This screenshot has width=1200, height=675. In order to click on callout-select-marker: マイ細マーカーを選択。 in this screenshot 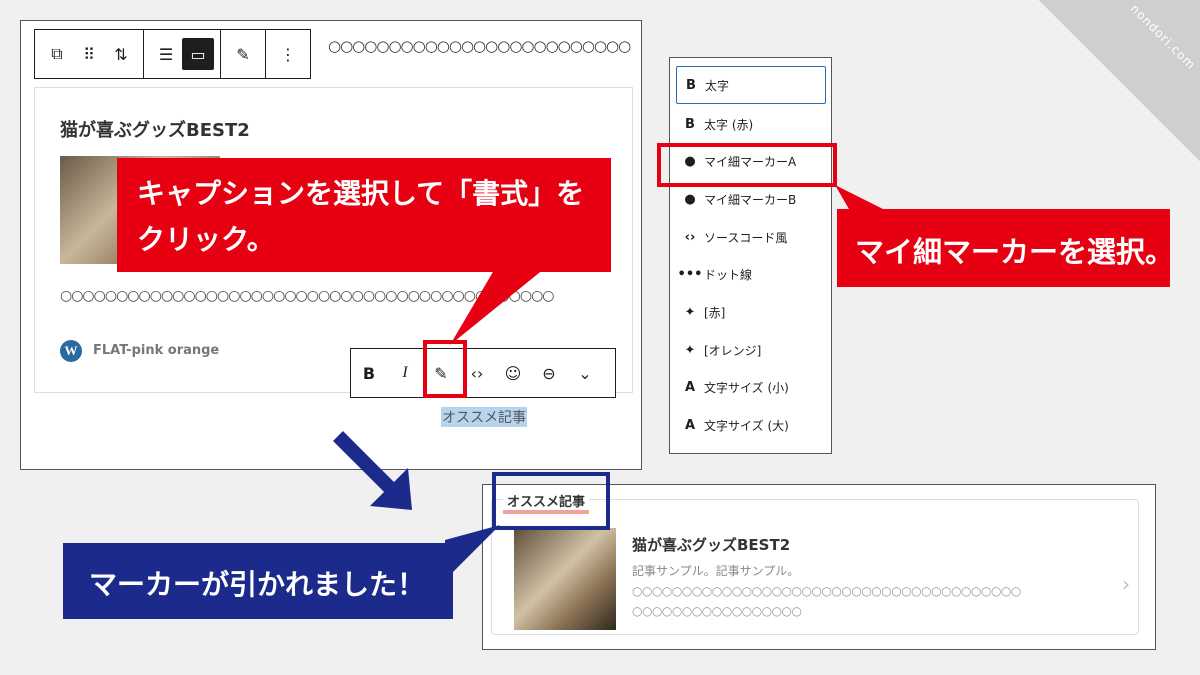, I will do `click(1005, 248)`.